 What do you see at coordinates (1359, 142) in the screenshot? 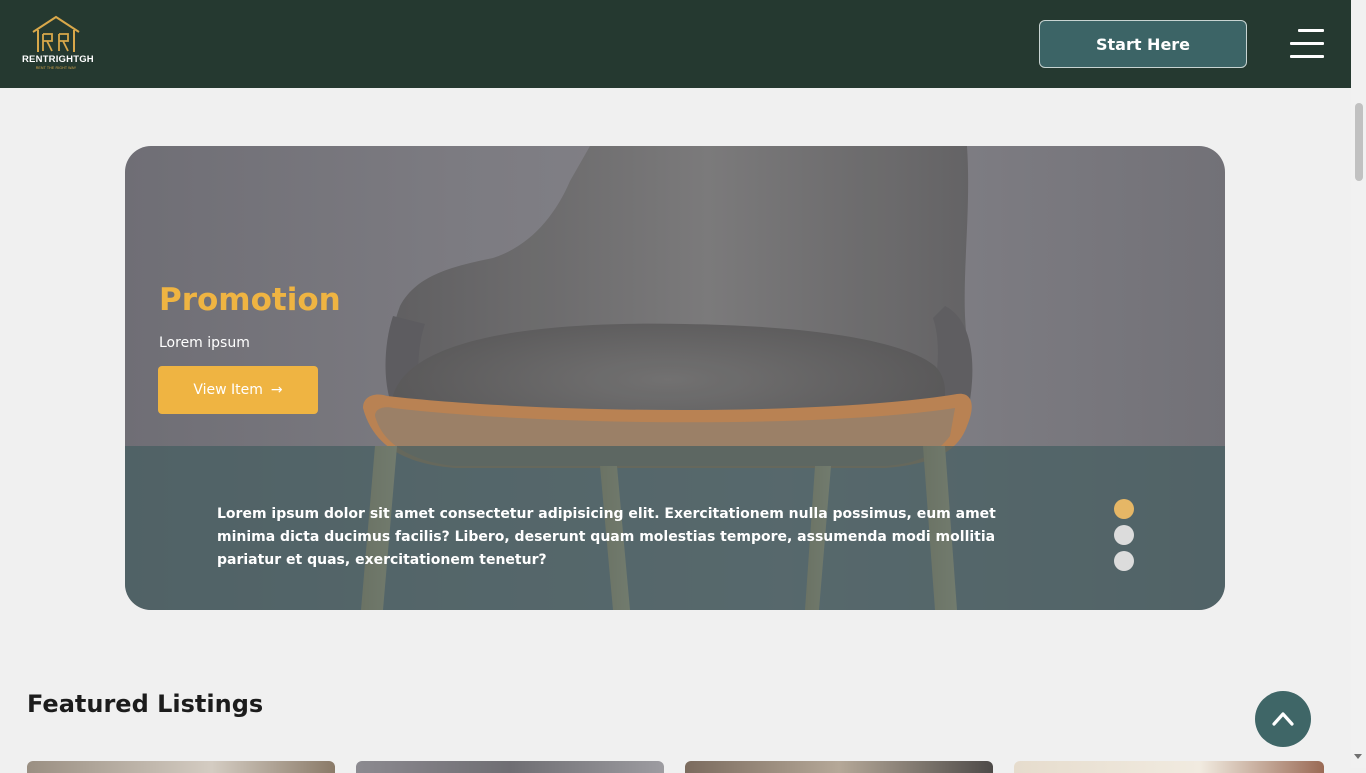
I see `scrollbar-thumb` at bounding box center [1359, 142].